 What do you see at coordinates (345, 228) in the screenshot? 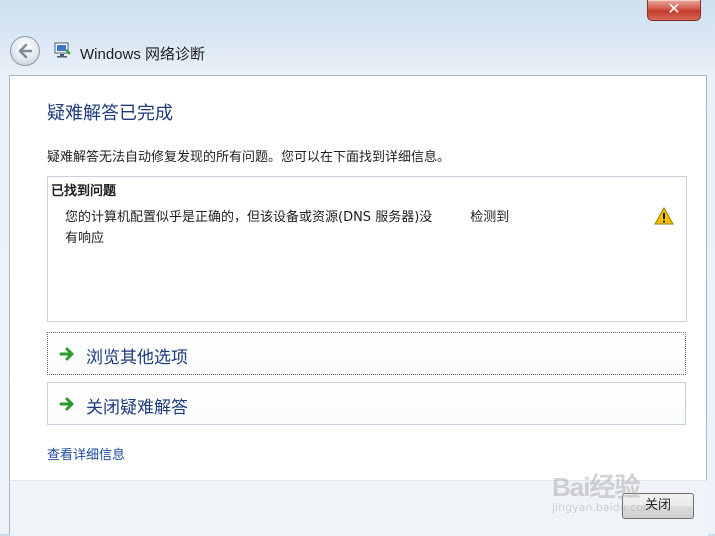
I see `problem-item: 您的计算机配置似乎是正确的，但该设备或资源(DNS 服务器)没 检测到 有响应` at bounding box center [345, 228].